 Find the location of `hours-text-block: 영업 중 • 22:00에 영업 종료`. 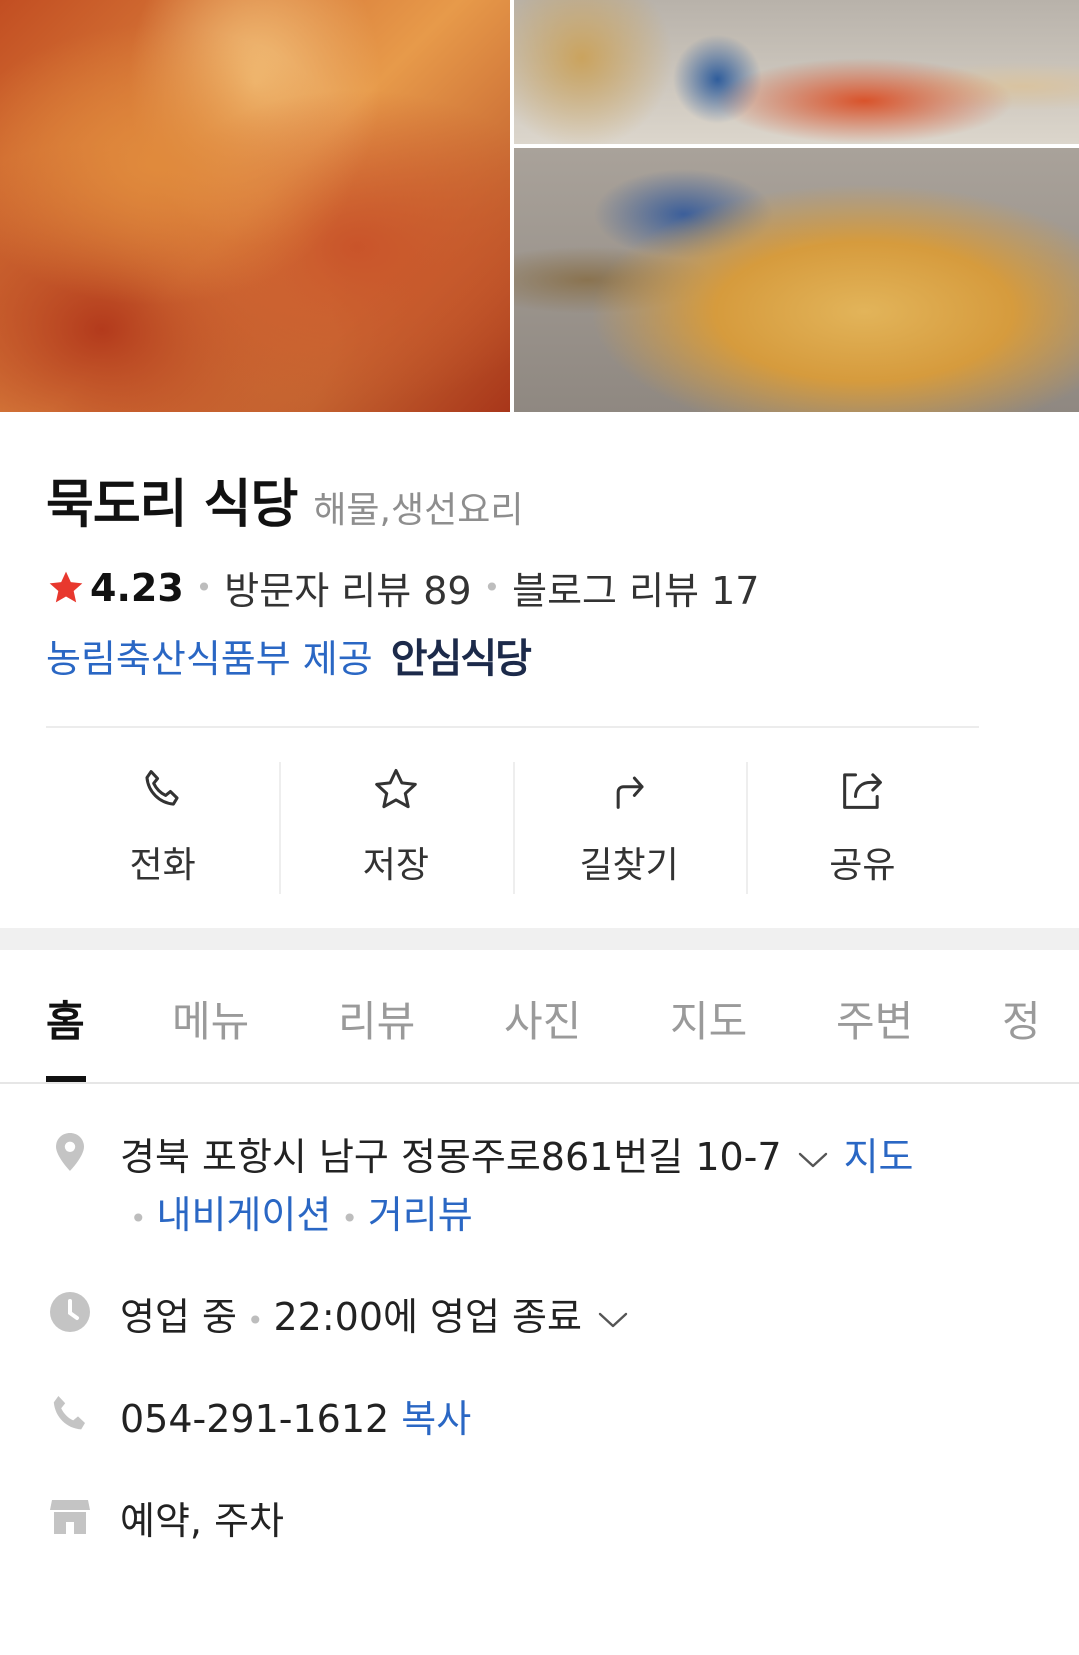

hours-text-block: 영업 중 • 22:00에 영업 종료 is located at coordinates (382, 1319).